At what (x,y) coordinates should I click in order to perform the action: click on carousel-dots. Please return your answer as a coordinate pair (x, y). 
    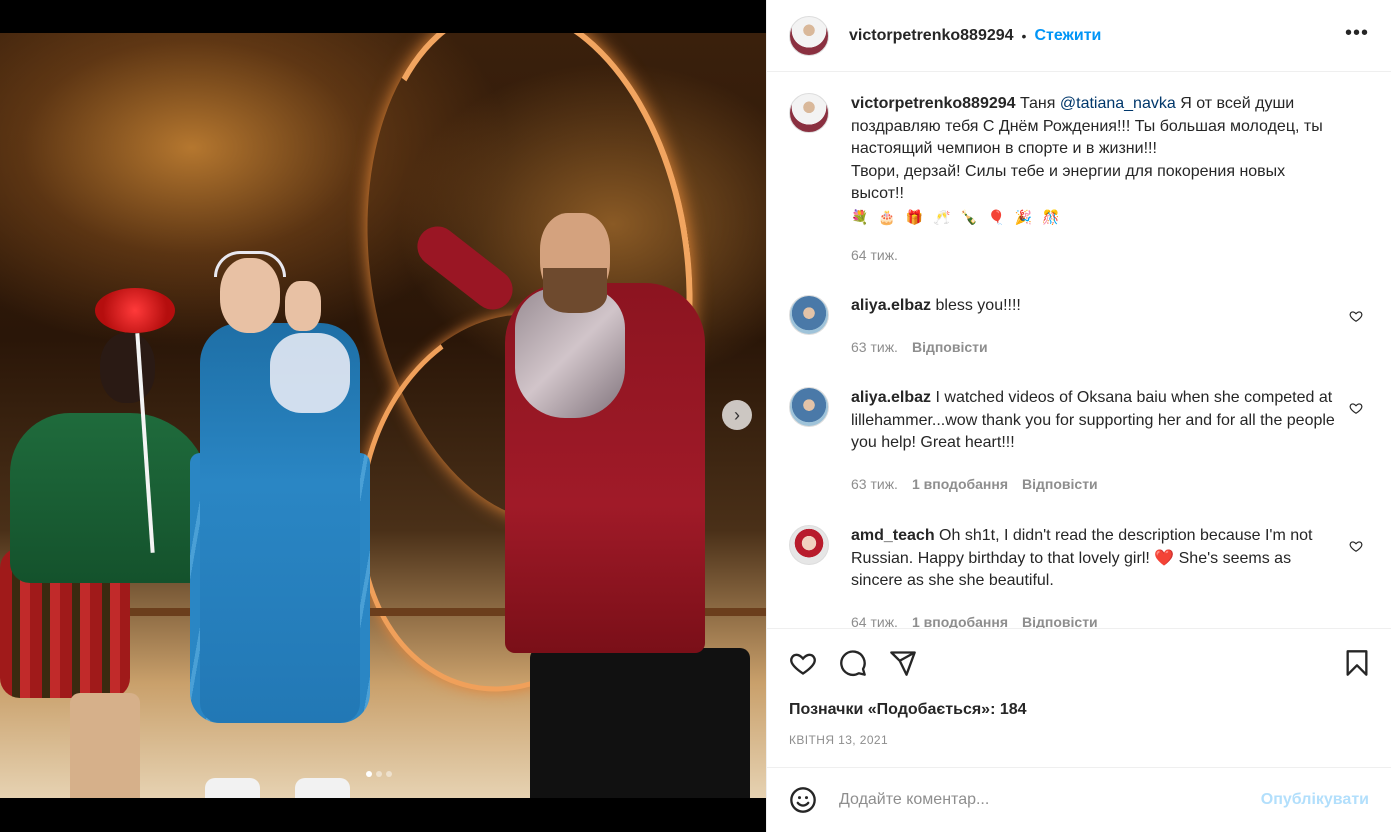
    Looking at the image, I should click on (379, 774).